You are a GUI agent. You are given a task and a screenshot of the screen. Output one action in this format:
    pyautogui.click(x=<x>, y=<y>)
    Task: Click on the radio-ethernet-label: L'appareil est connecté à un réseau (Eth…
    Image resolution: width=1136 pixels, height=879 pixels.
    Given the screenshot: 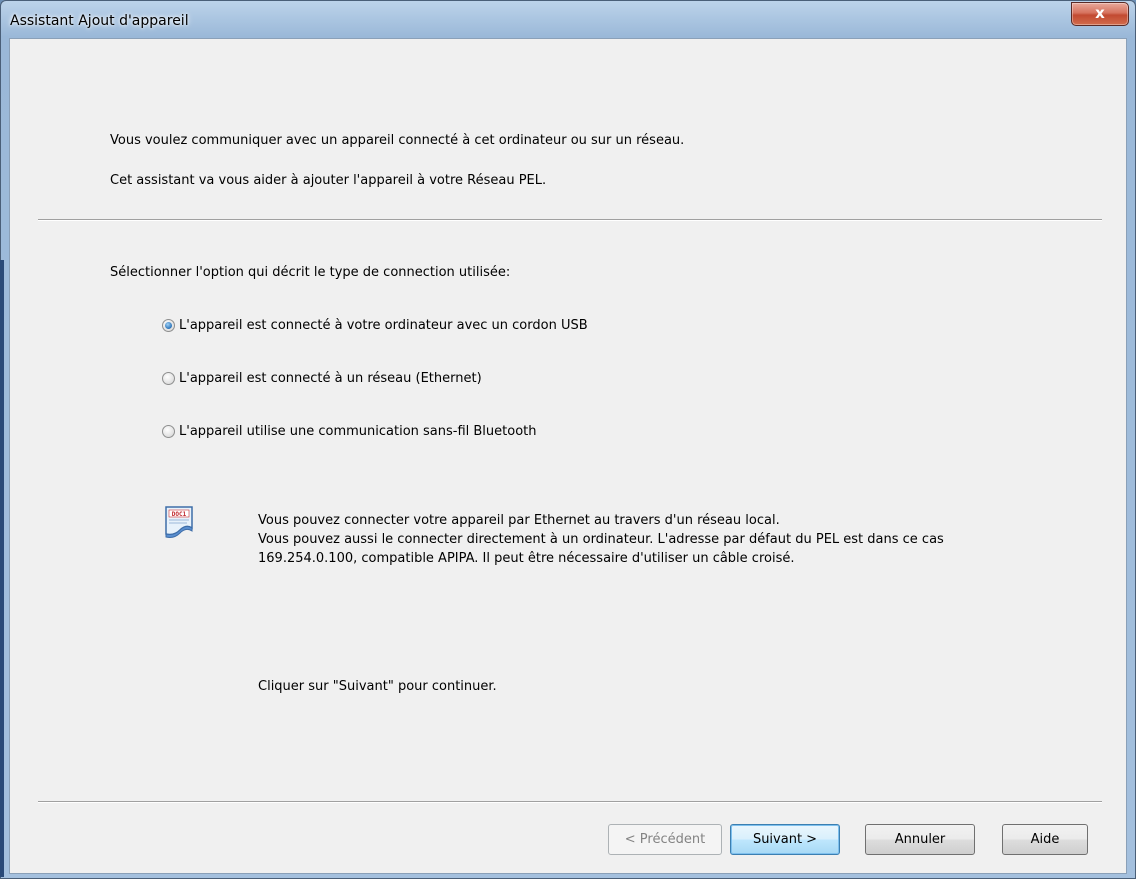 What is the action you would take?
    pyautogui.click(x=330, y=378)
    